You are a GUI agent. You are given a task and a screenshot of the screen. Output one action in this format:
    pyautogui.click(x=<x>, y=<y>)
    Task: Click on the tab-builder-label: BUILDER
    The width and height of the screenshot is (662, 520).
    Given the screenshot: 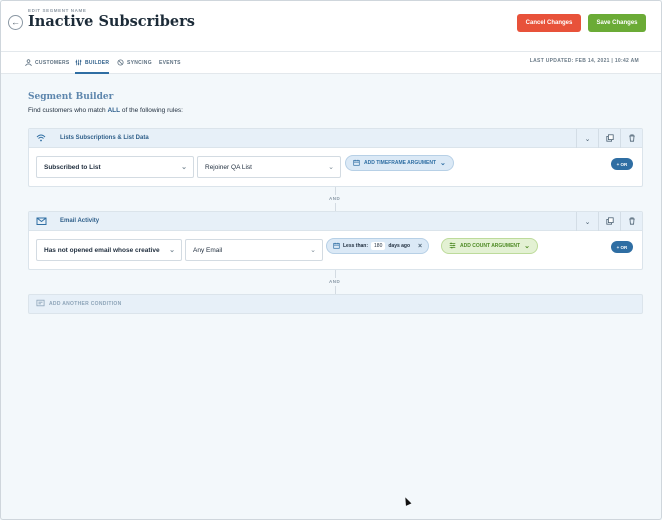 What is the action you would take?
    pyautogui.click(x=97, y=63)
    